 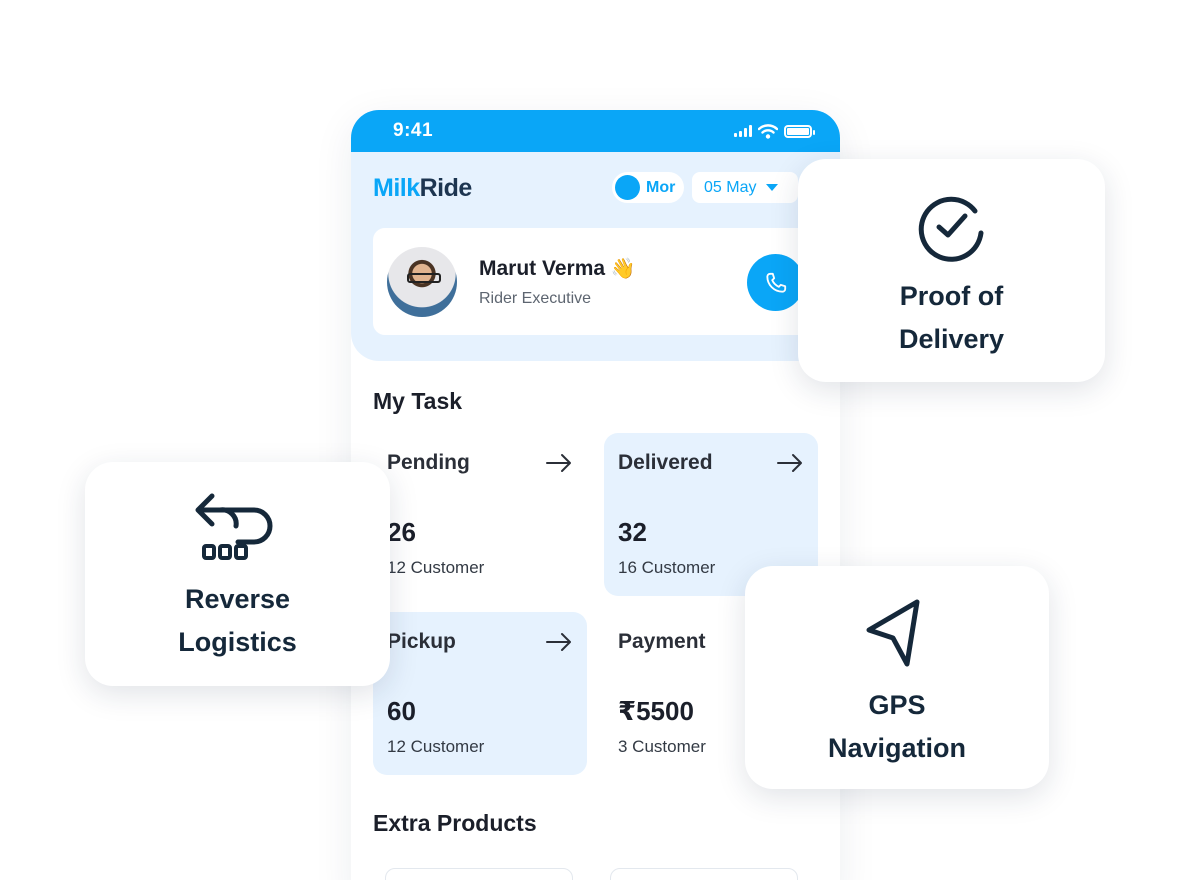 I want to click on status-icons, so click(x=774, y=131).